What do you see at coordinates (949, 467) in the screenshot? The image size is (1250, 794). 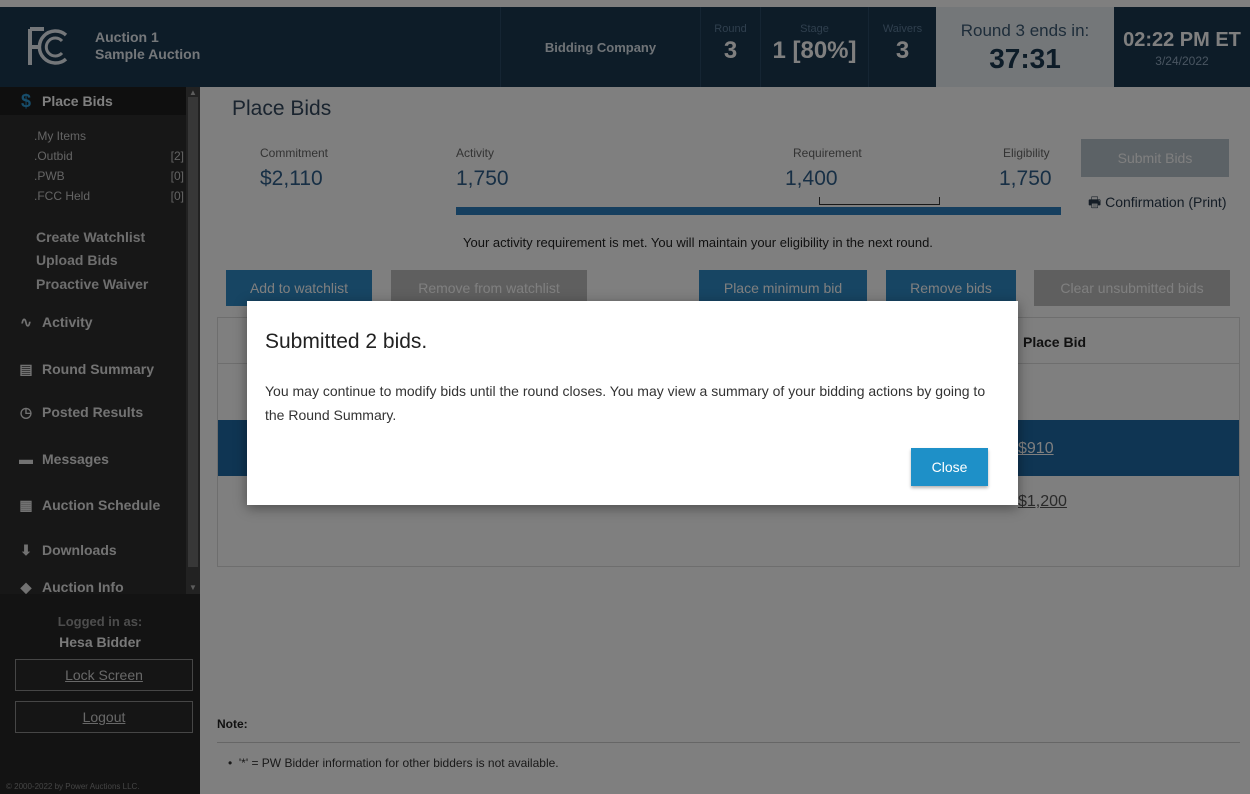 I see `close-button: Close` at bounding box center [949, 467].